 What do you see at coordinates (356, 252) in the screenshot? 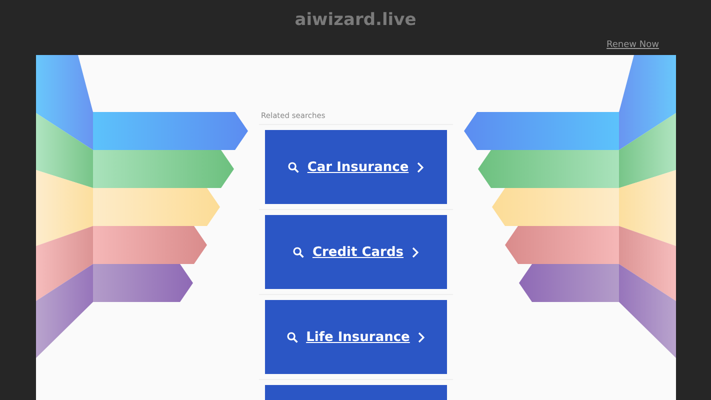
I see `search-link-button: Credit Cards` at bounding box center [356, 252].